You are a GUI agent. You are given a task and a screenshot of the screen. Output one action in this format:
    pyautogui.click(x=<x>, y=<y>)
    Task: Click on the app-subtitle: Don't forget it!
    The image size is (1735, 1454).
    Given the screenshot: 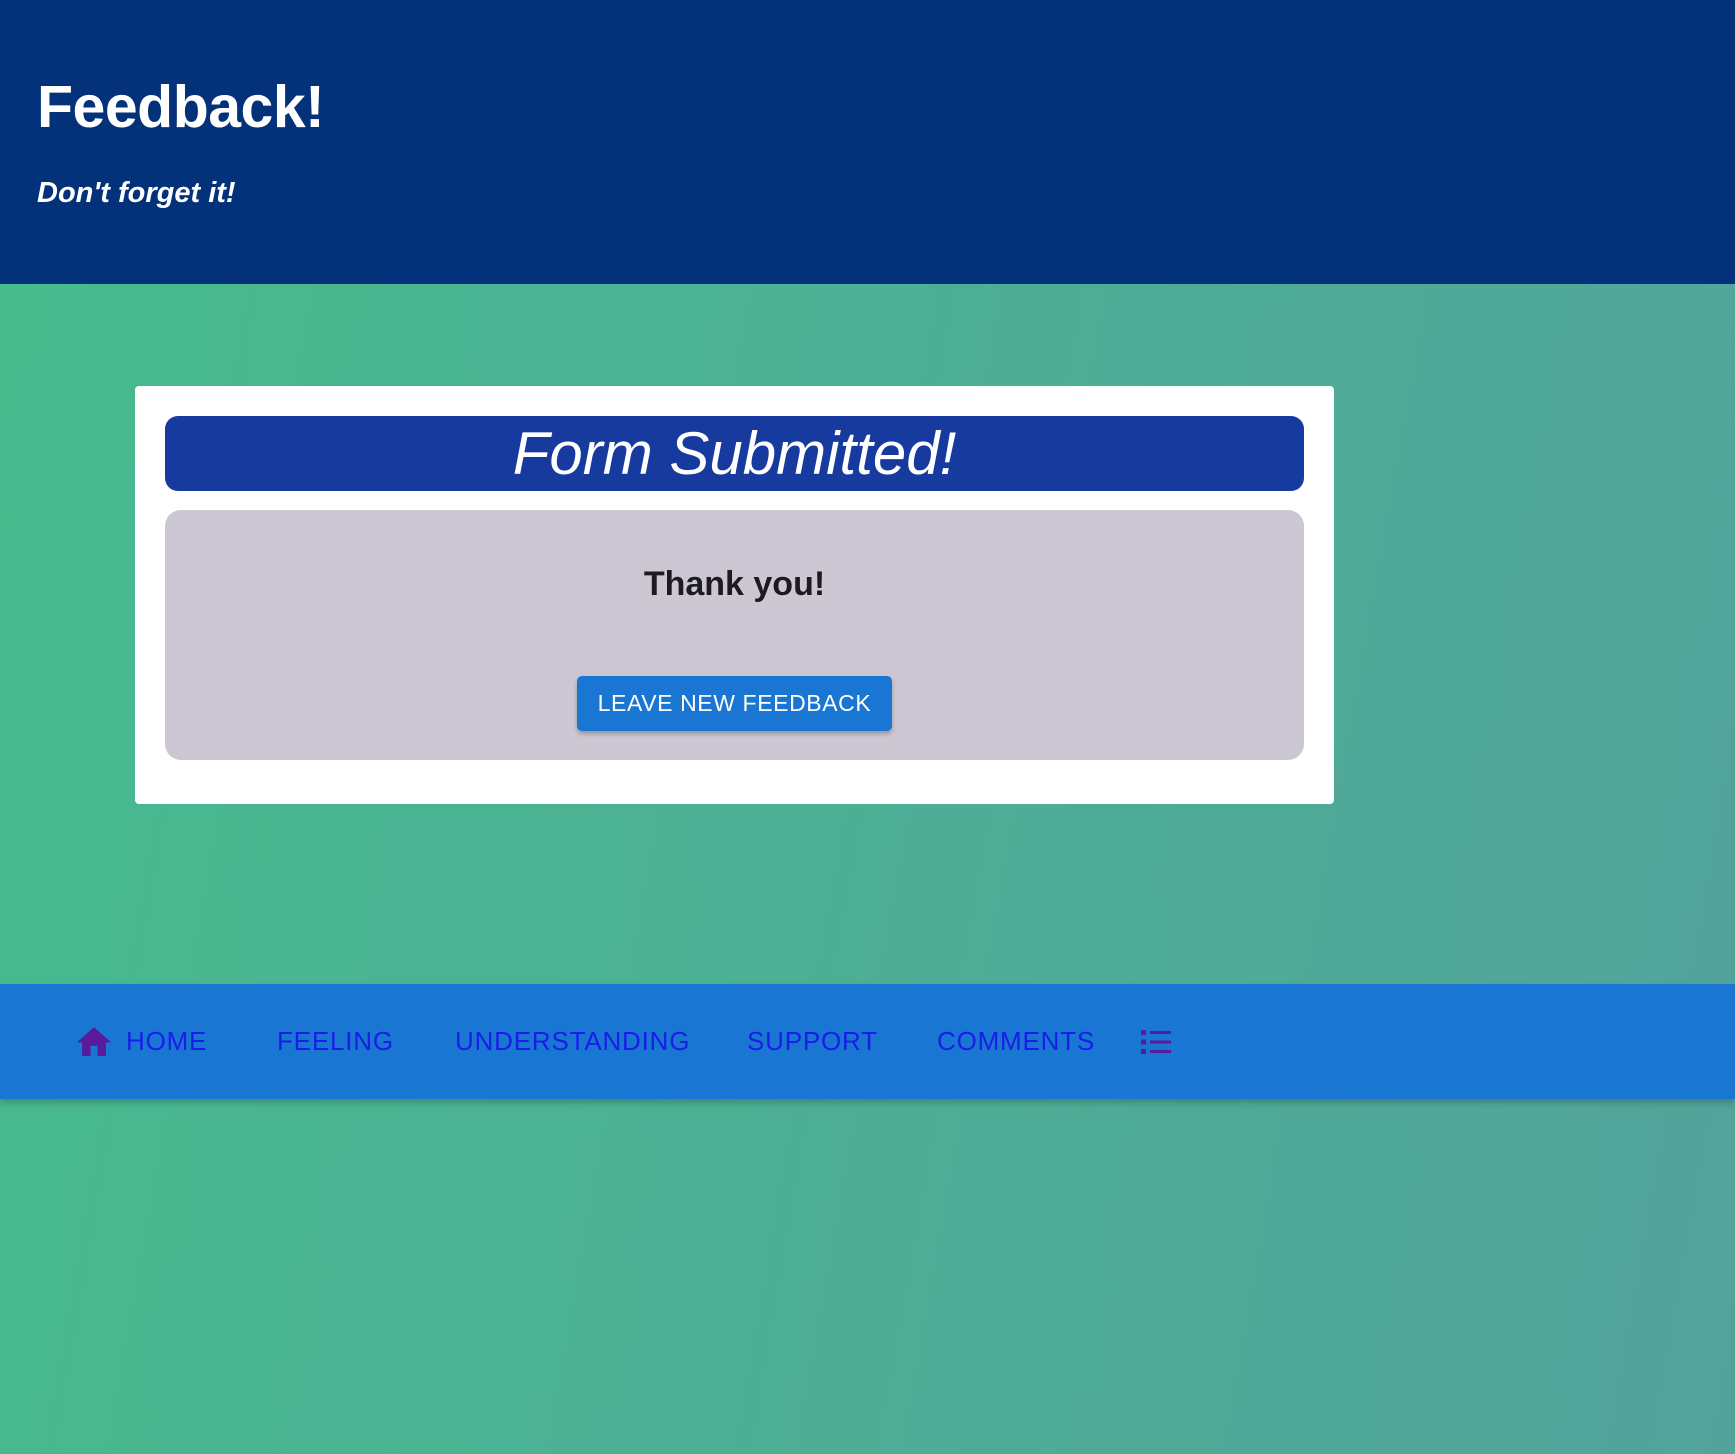 What is the action you would take?
    pyautogui.click(x=136, y=193)
    